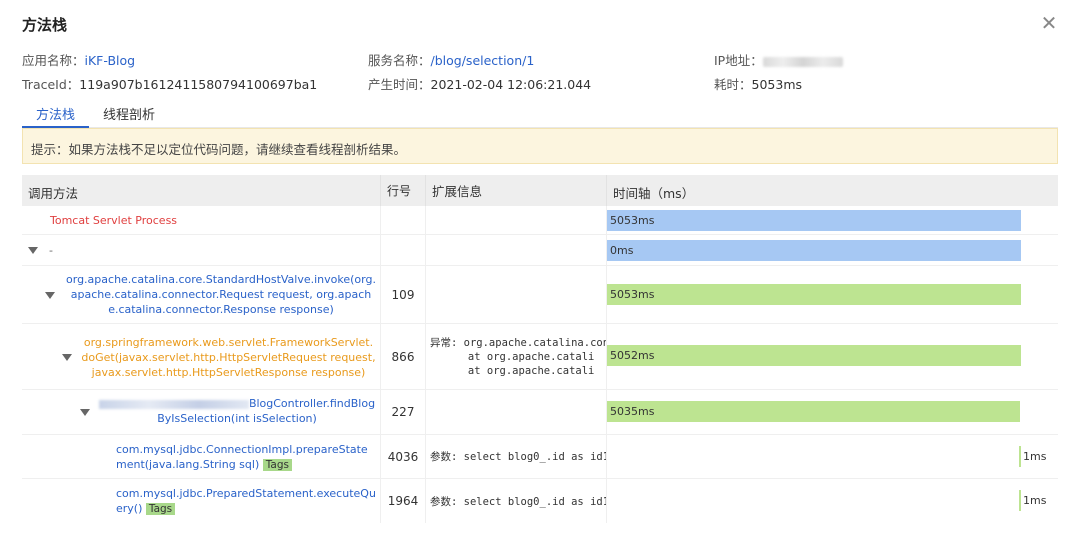  I want to click on method-name: Tomcat Servlet Process, so click(114, 220).